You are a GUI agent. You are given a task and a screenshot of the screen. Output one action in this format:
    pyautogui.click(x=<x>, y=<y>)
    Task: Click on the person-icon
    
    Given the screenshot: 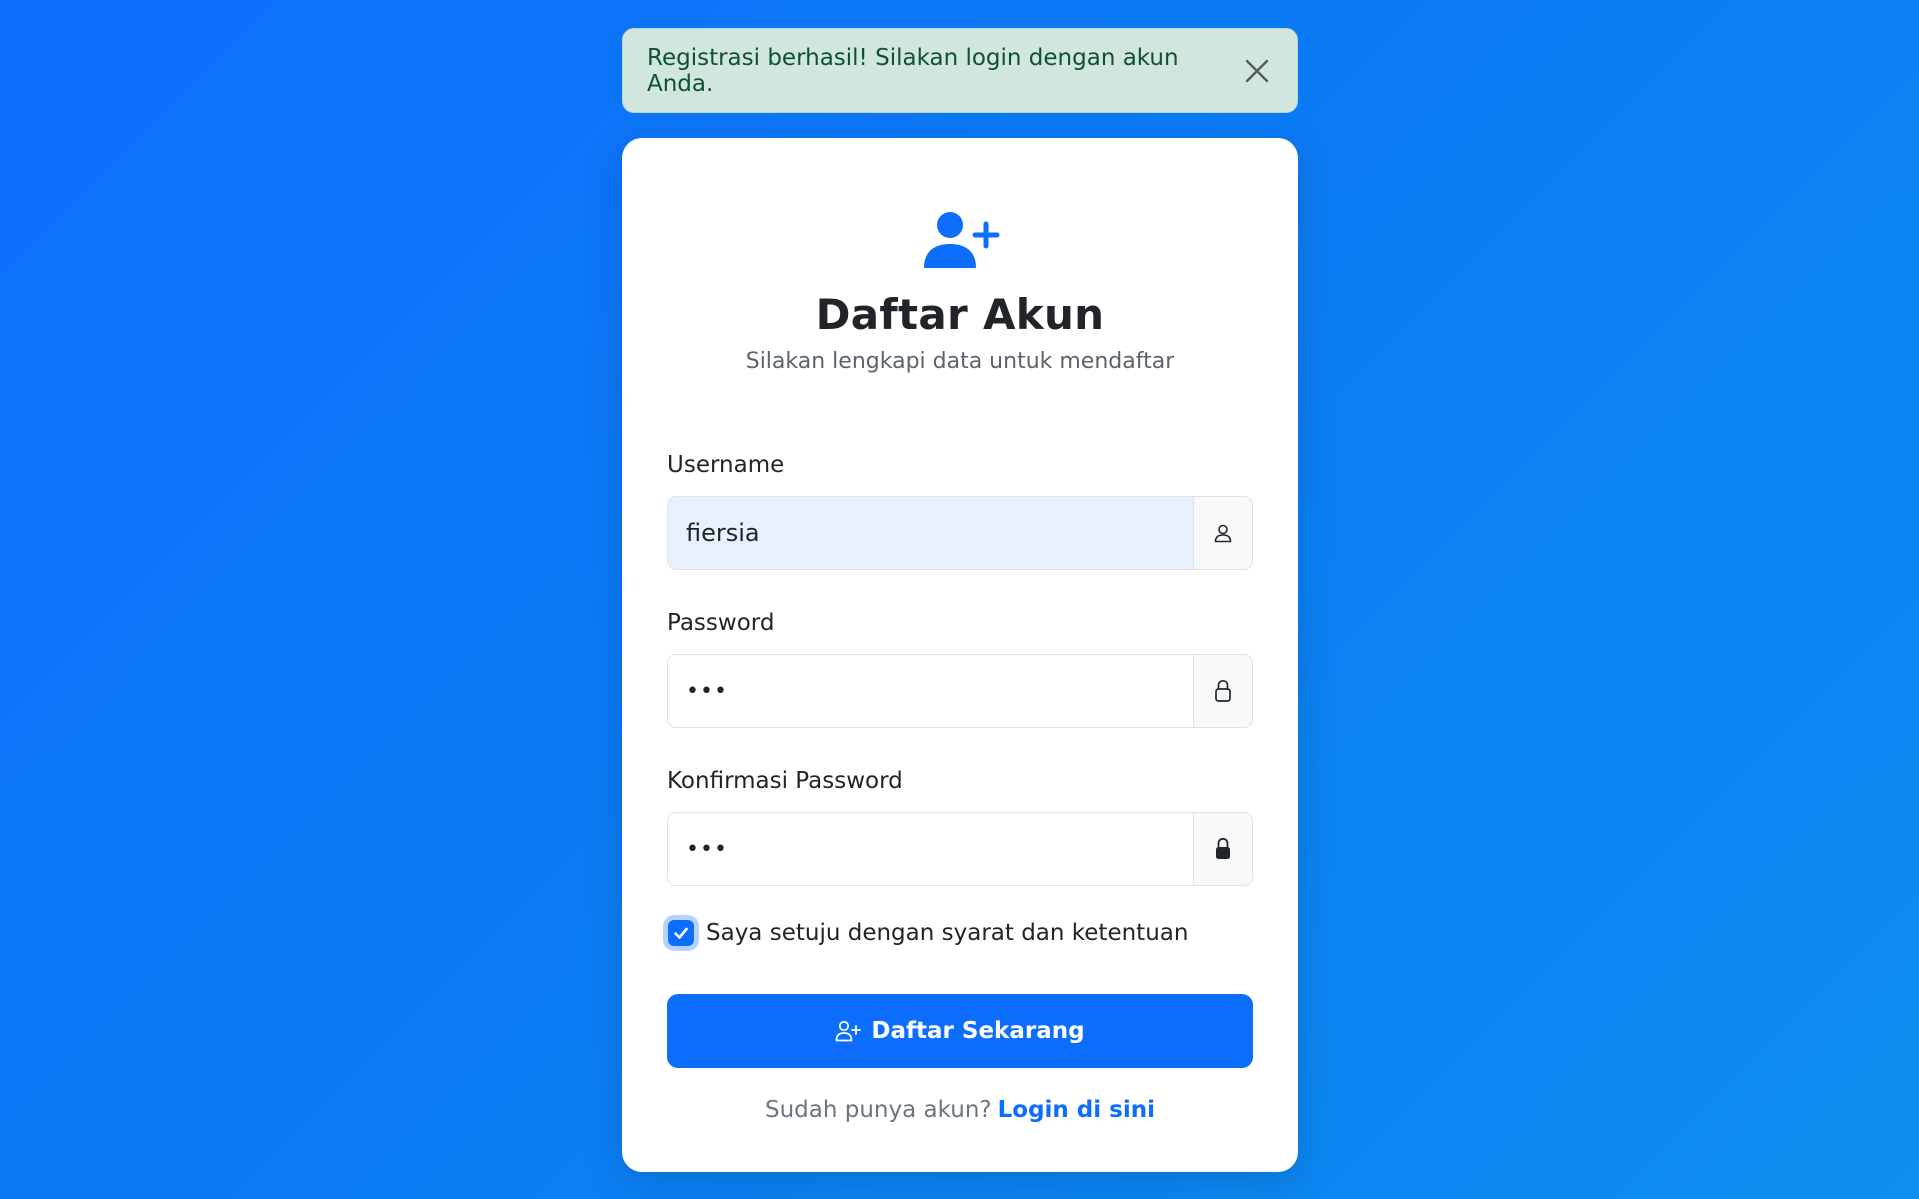 What is the action you would take?
    pyautogui.click(x=1222, y=533)
    